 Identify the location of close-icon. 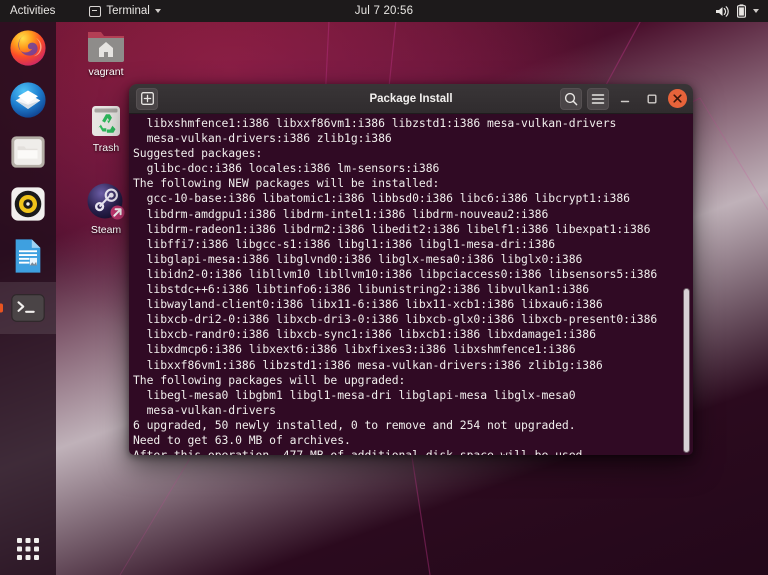
(677, 98).